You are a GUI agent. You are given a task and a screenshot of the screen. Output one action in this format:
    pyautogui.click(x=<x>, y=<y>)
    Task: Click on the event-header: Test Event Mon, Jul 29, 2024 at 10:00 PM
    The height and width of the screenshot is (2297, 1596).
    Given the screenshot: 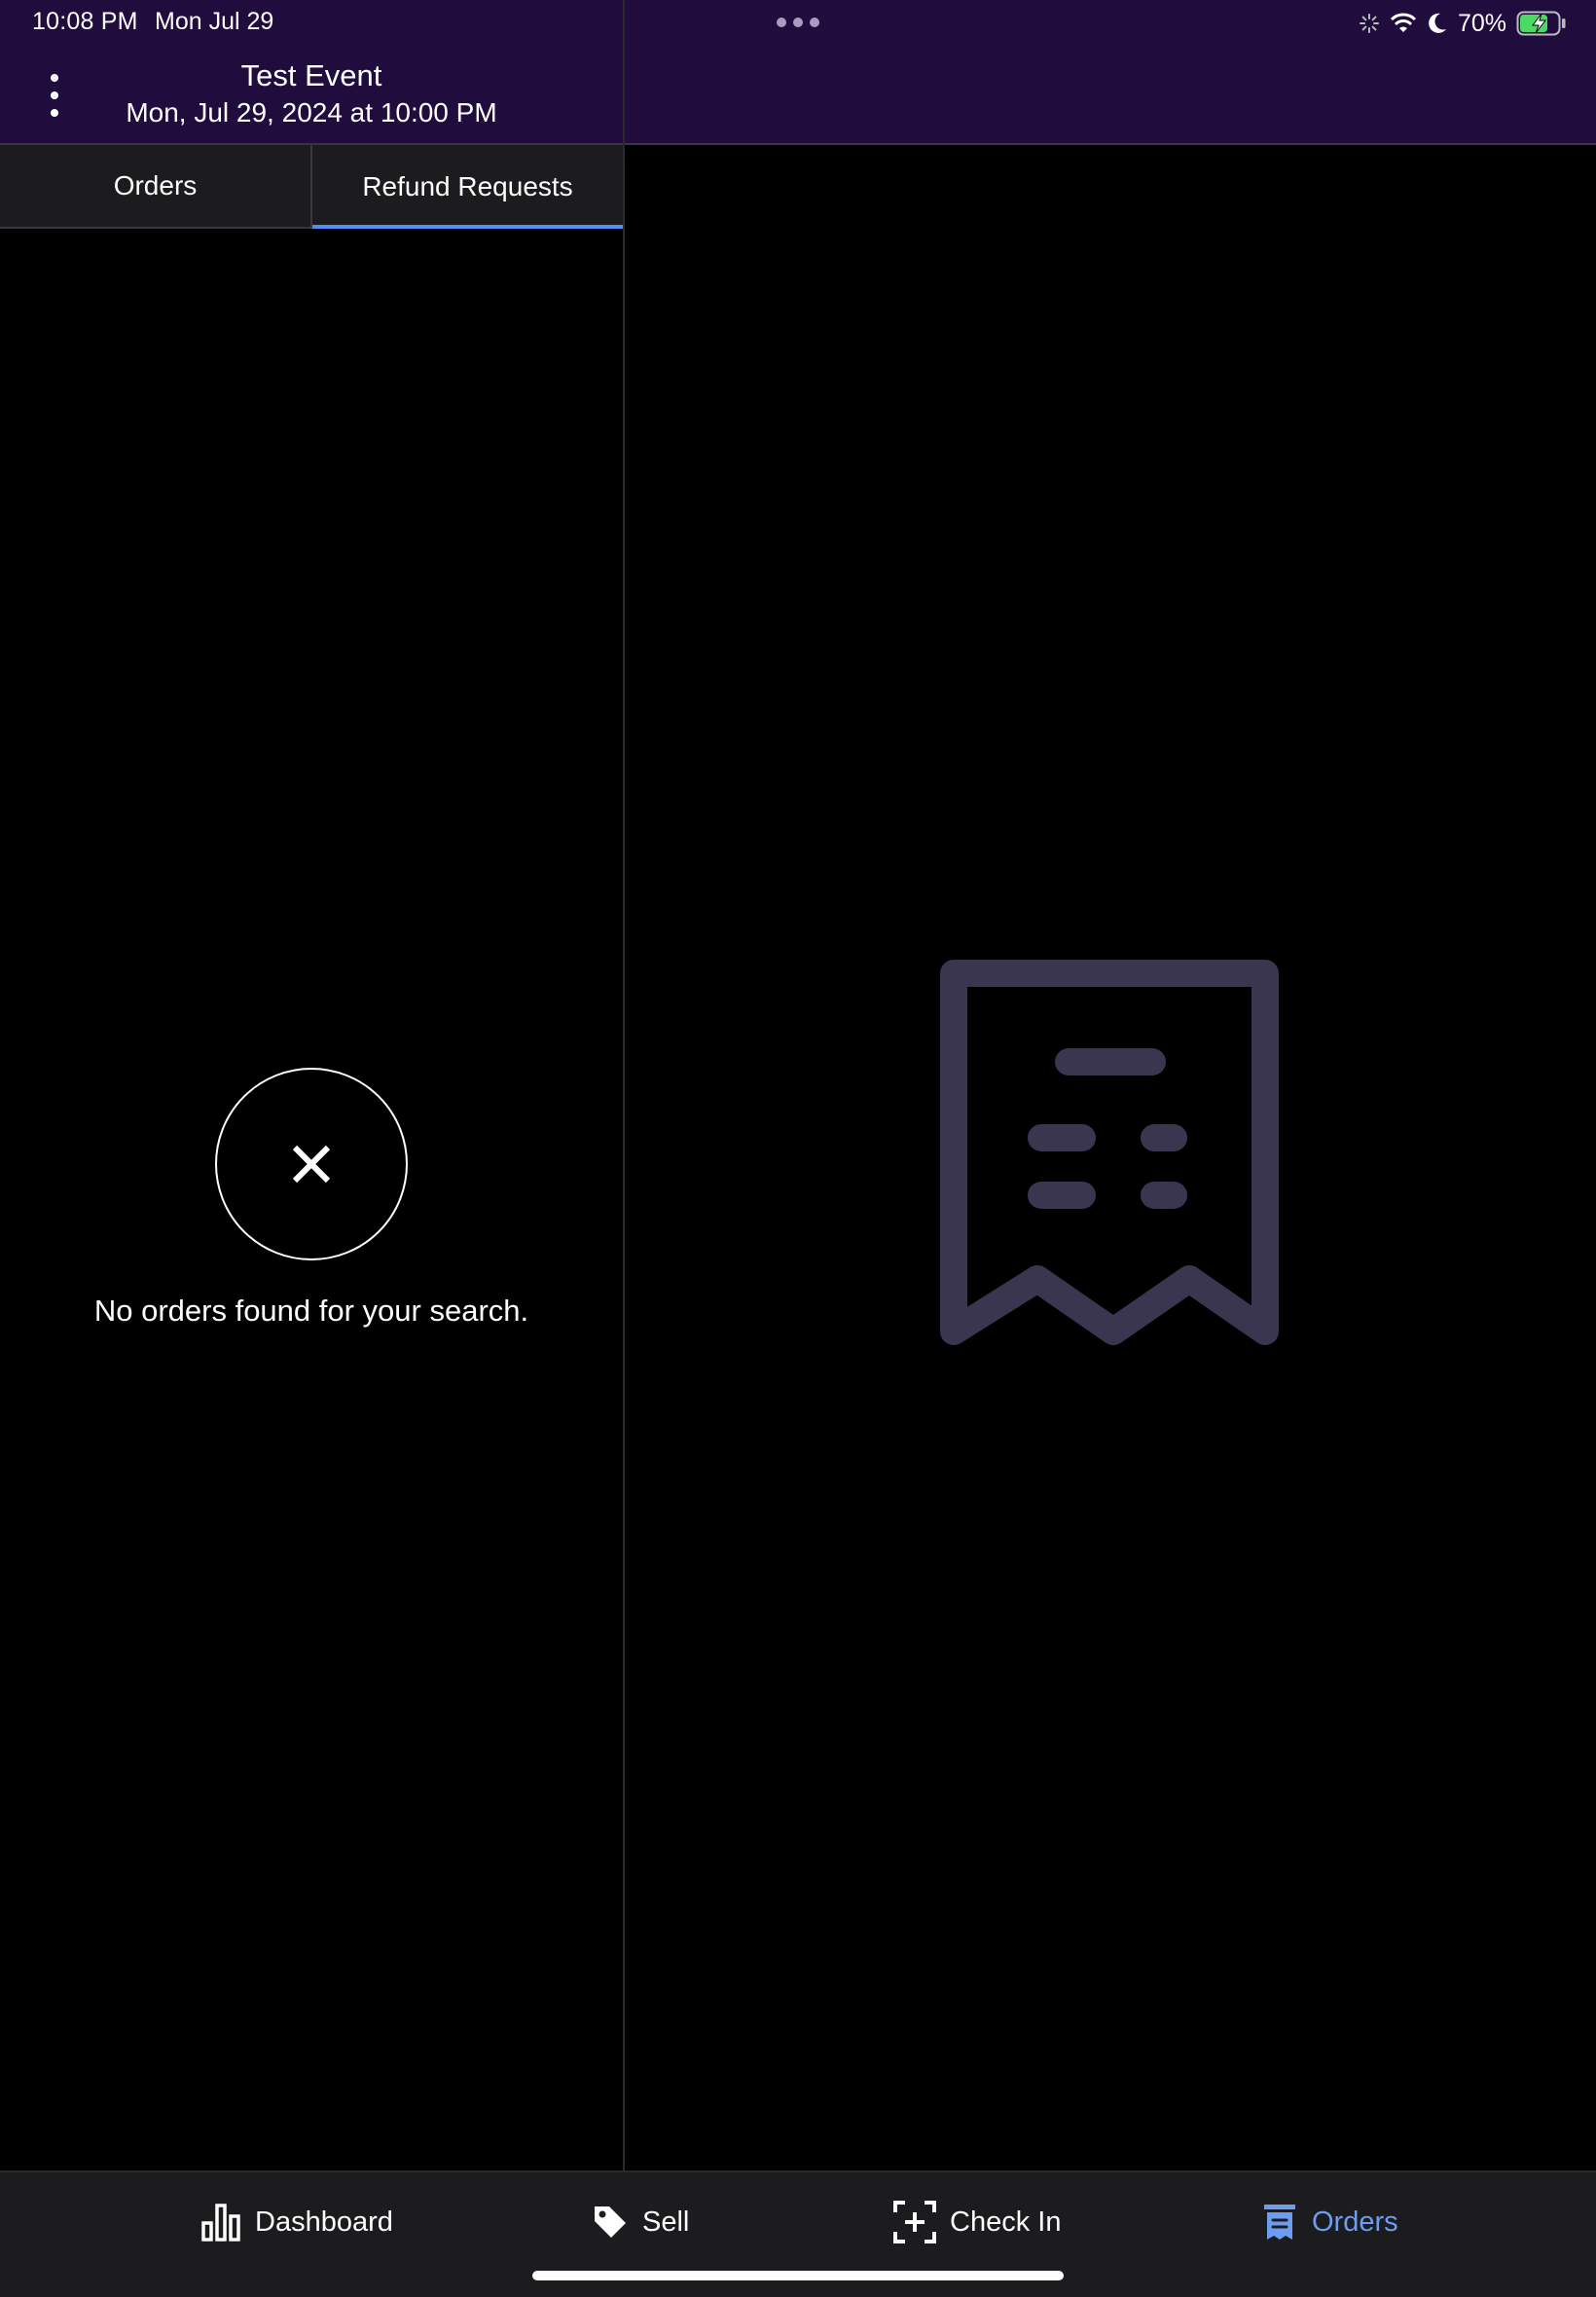 What is the action you would take?
    pyautogui.click(x=311, y=95)
    